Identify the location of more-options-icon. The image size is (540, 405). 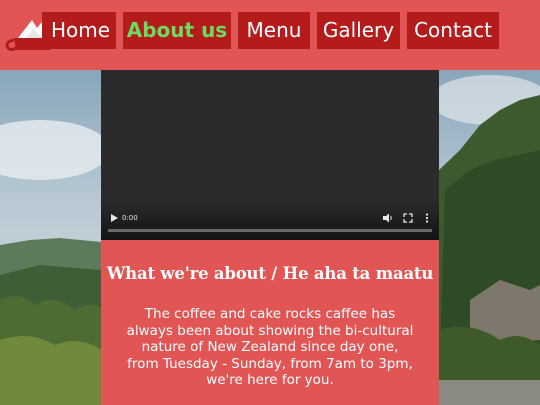
(427, 218).